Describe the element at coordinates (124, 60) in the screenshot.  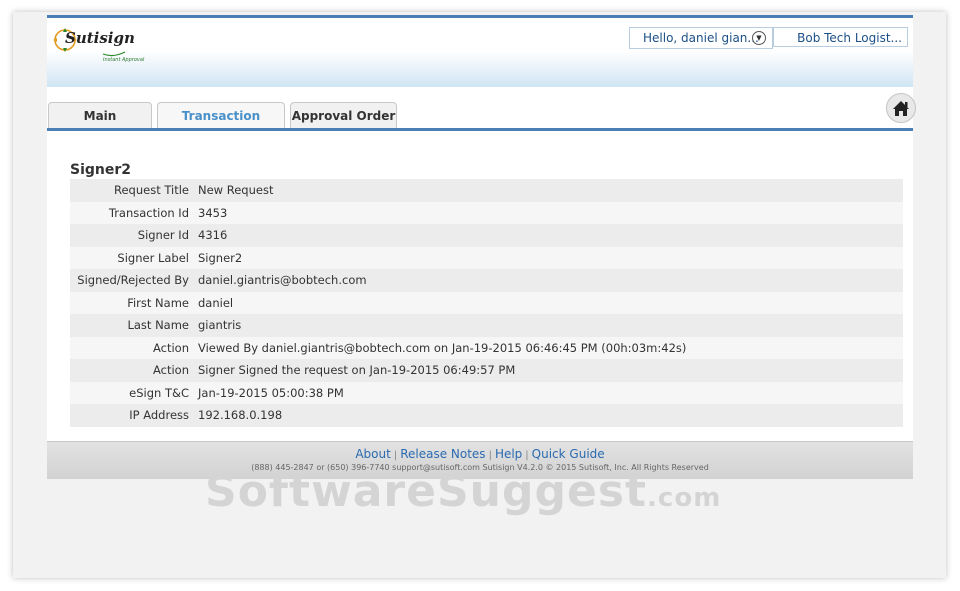
I see `logo-tagline: Instant Approval` at that location.